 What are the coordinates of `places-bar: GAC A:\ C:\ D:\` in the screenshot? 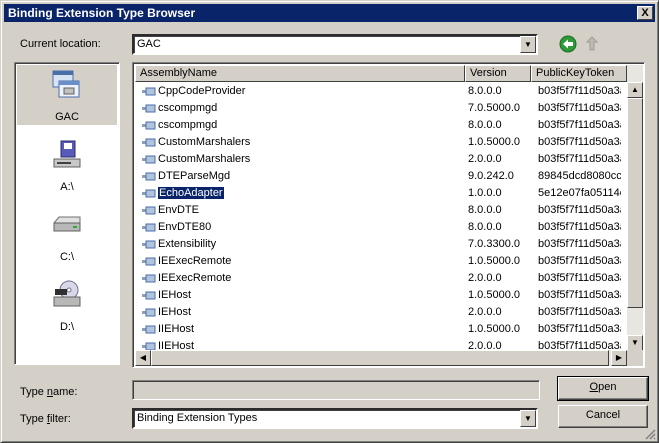 It's located at (67, 213).